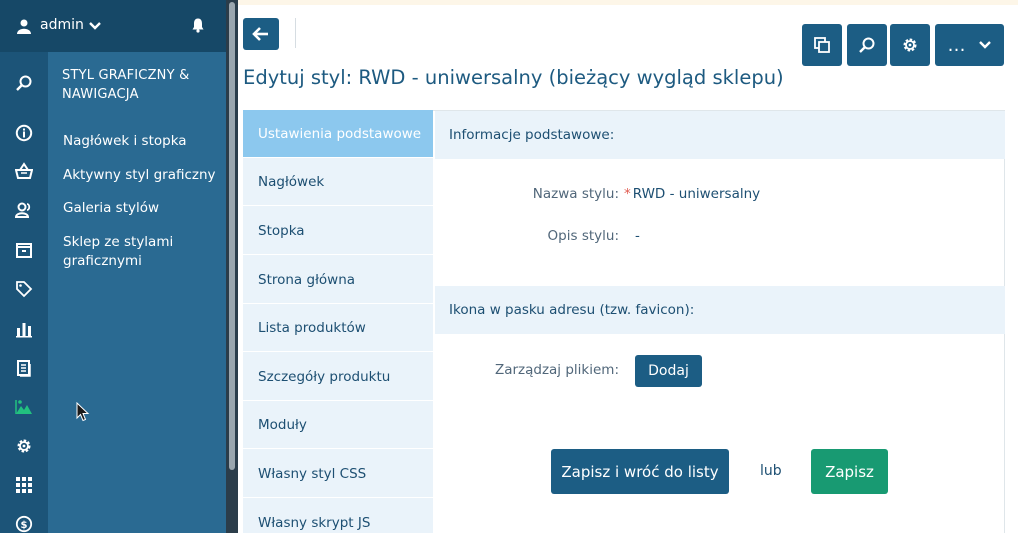 This screenshot has width=1018, height=533. I want to click on dollar-icon: $, so click(24, 524).